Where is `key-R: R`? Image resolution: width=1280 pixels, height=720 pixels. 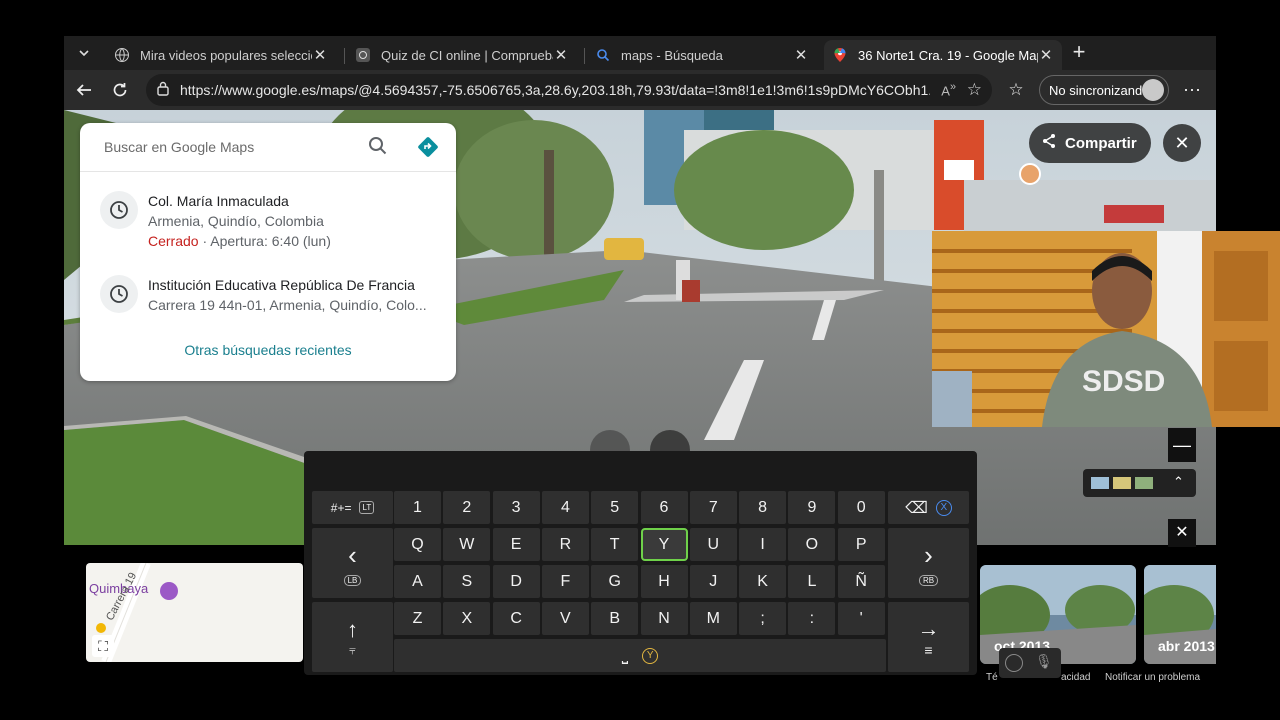 key-R: R is located at coordinates (565, 544).